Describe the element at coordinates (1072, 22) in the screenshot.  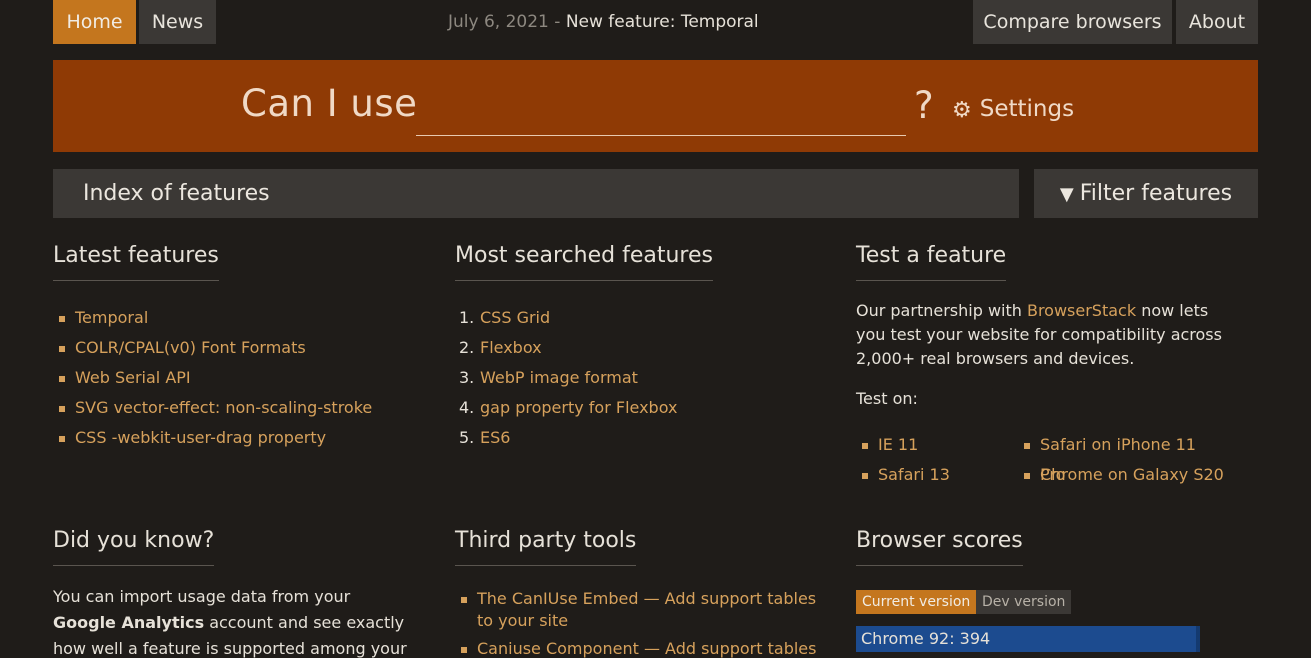
I see `nav-compare-browsers-link: Compare browsers` at that location.